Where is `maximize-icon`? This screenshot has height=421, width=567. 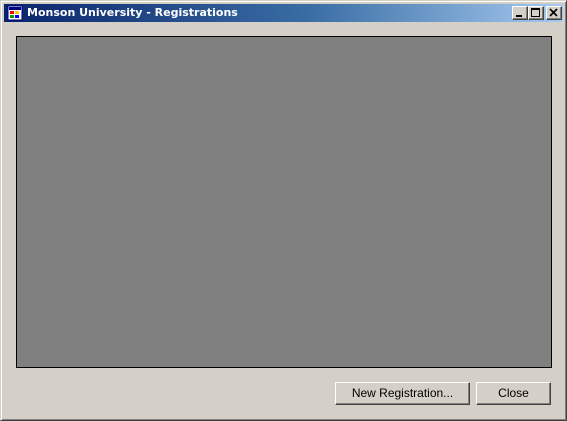 maximize-icon is located at coordinates (535, 12).